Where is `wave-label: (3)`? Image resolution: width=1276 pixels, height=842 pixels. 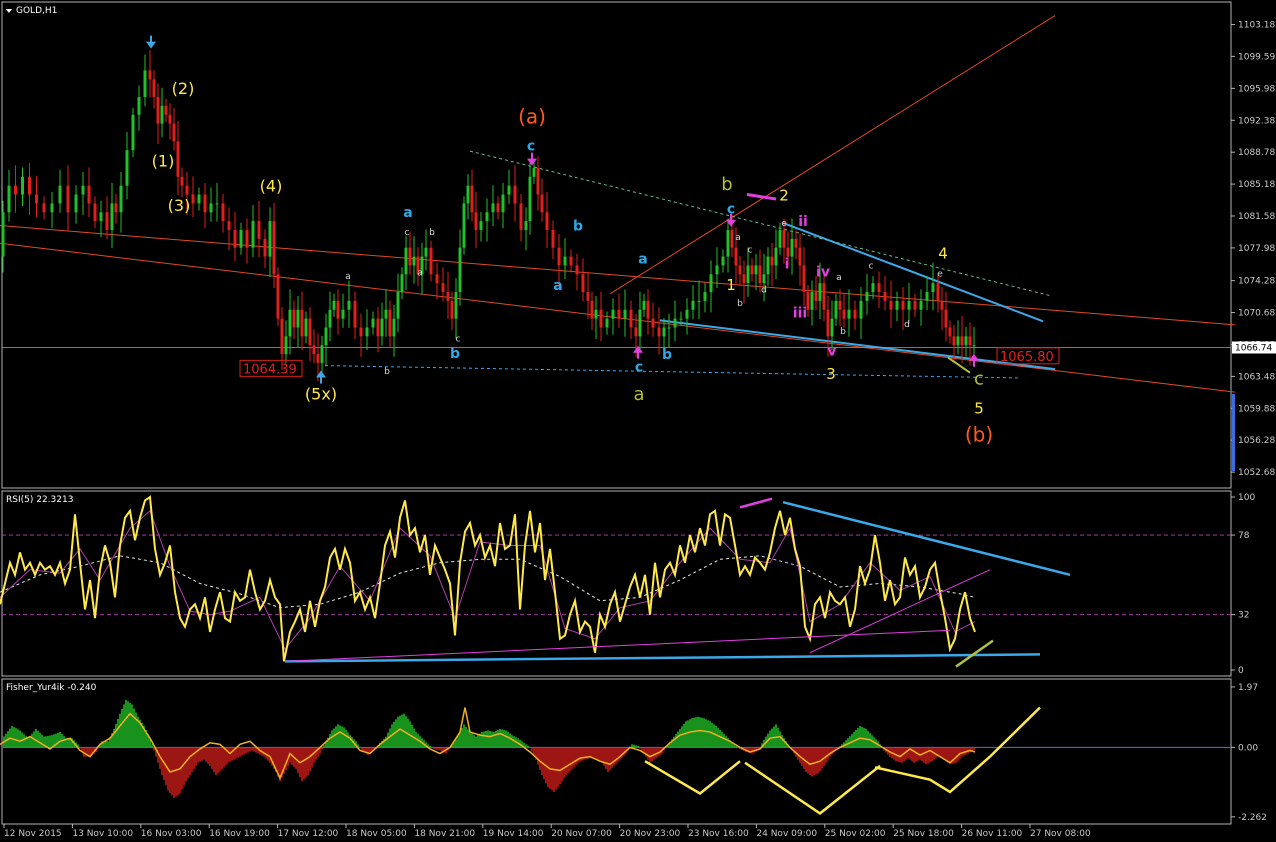
wave-label: (3) is located at coordinates (179, 205).